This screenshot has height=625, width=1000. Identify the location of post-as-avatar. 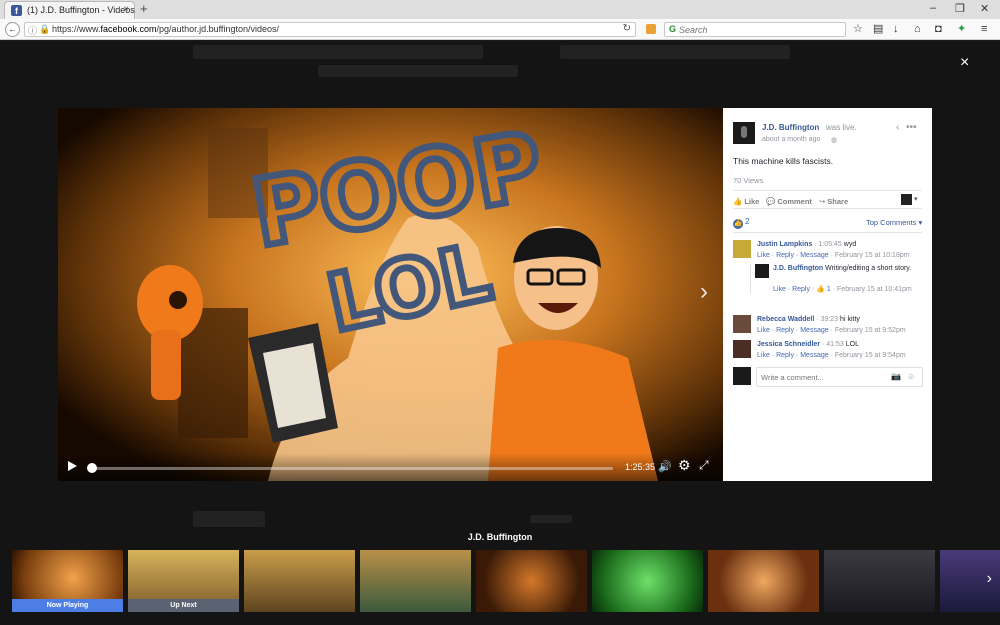
(906, 199).